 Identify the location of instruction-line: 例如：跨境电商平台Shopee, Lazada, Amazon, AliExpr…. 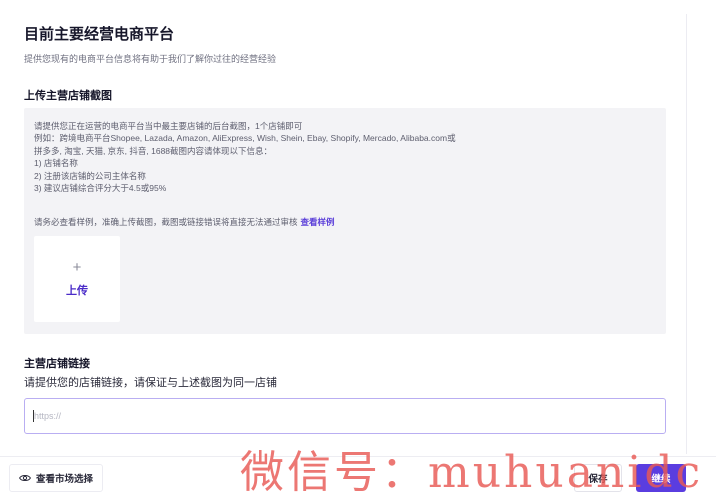
(245, 138).